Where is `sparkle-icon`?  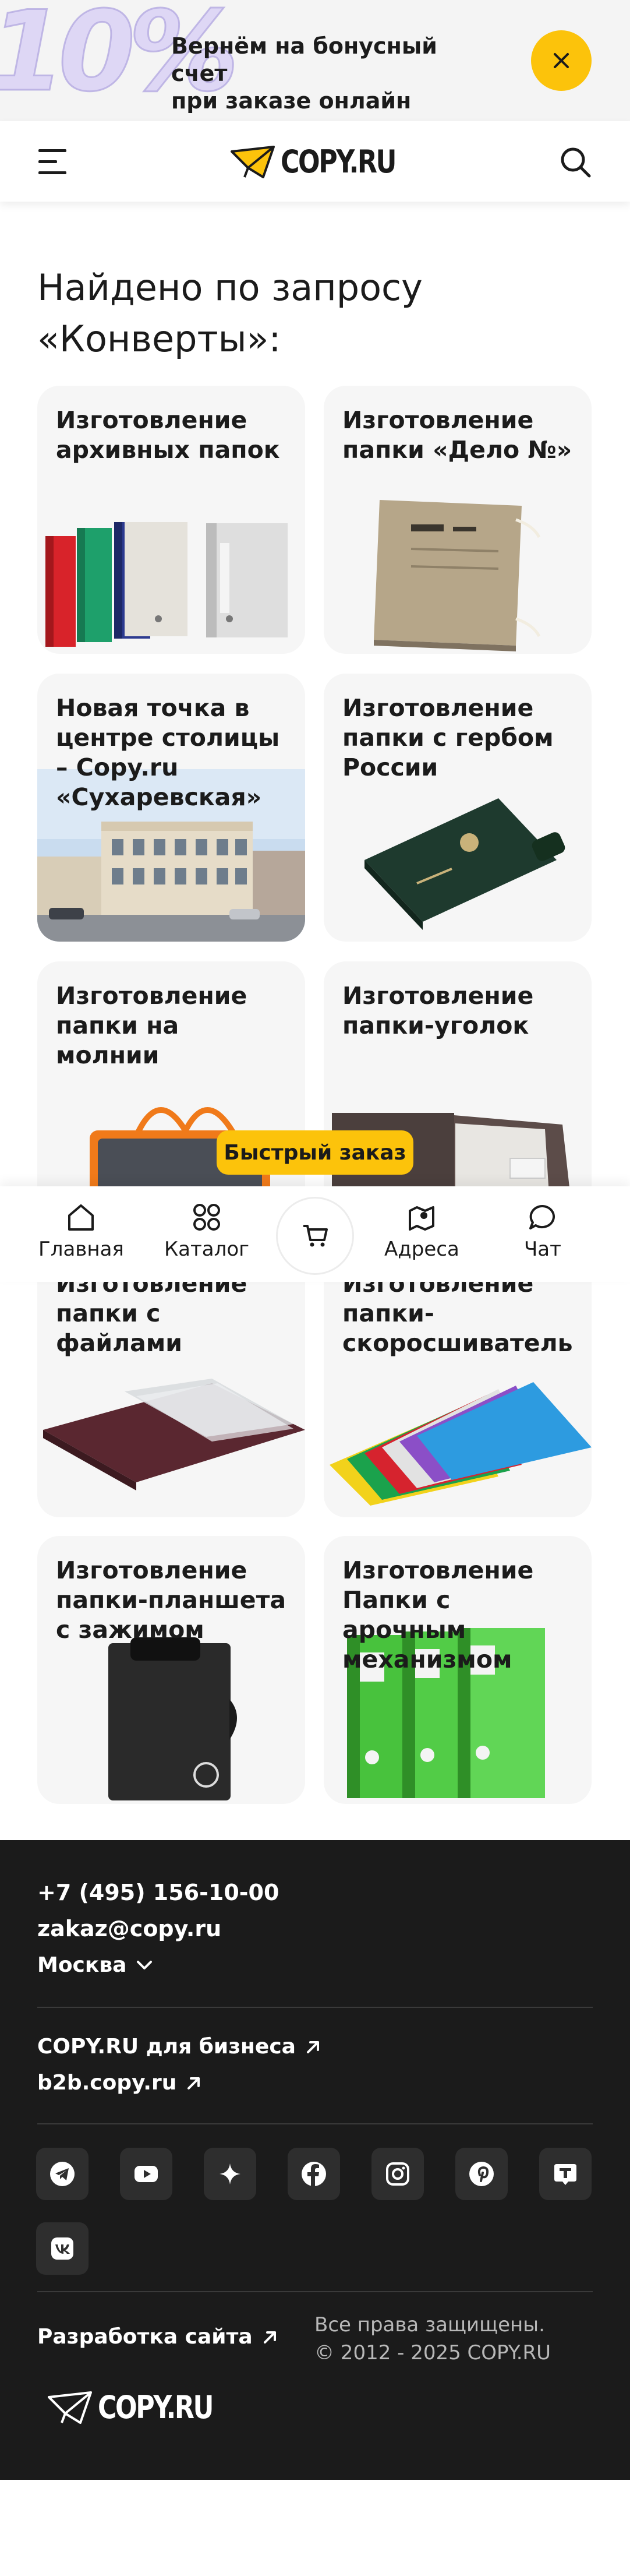
sparkle-icon is located at coordinates (230, 2173).